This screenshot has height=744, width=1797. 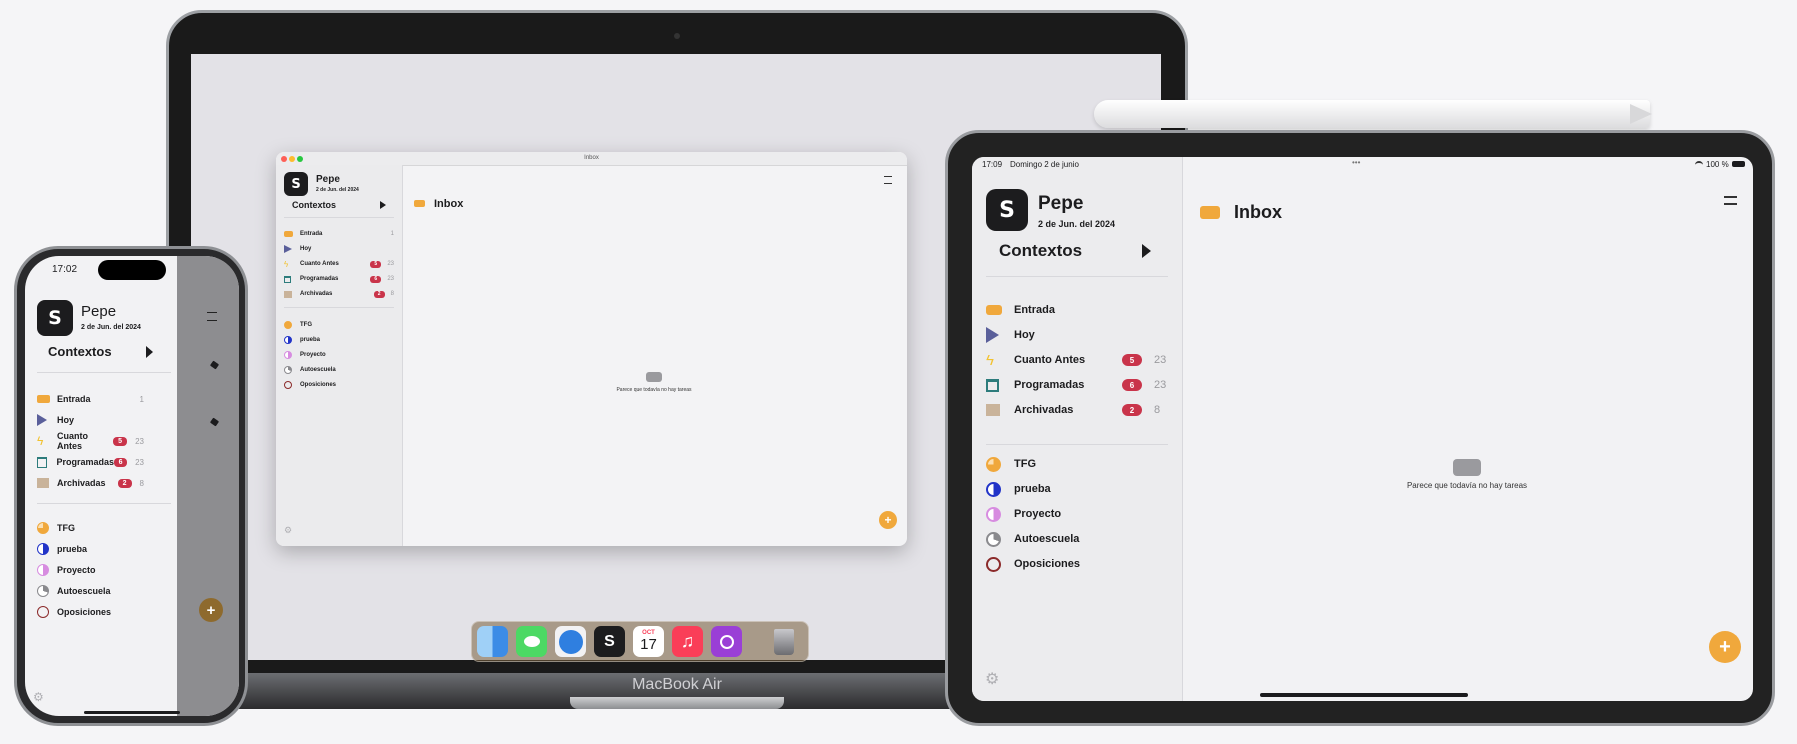 I want to click on zoom-window-dot, so click(x=300, y=159).